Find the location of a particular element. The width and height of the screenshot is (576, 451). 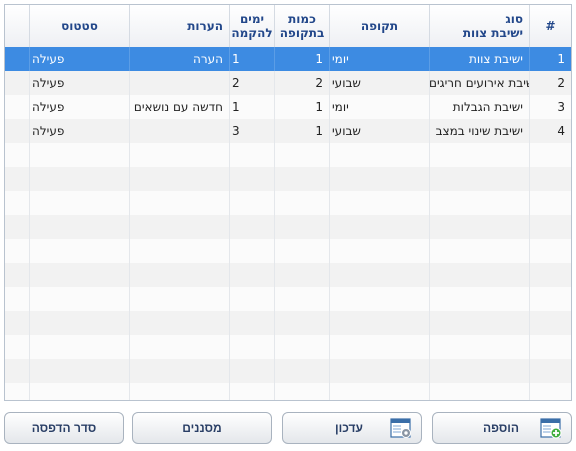

header-type: סוג ישיבת צוות is located at coordinates (479, 26).